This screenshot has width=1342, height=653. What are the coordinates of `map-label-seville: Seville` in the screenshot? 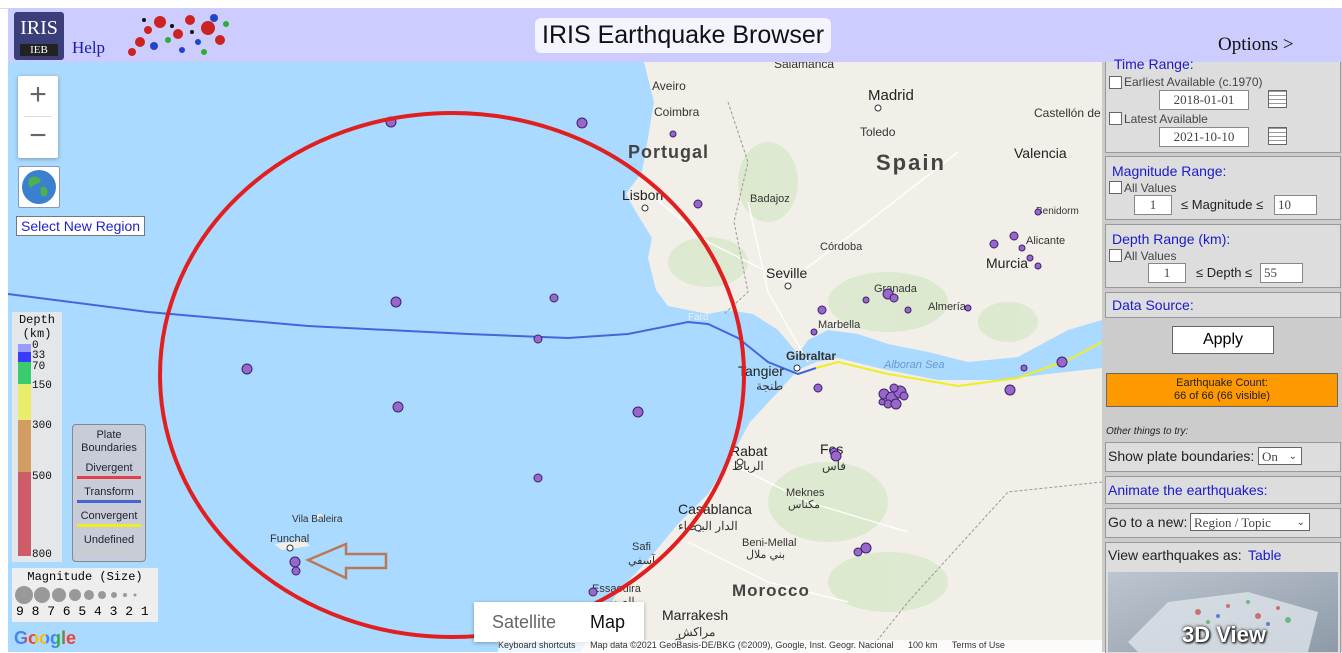 It's located at (786, 273).